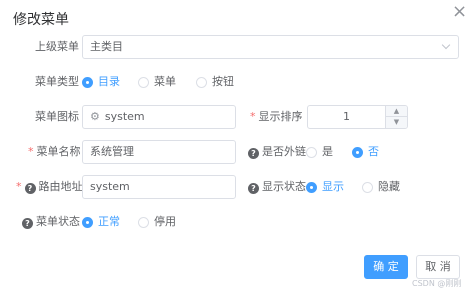 This screenshot has height=291, width=474. Describe the element at coordinates (58, 151) in the screenshot. I see `menu-name-label-text: 菜单名称` at that location.